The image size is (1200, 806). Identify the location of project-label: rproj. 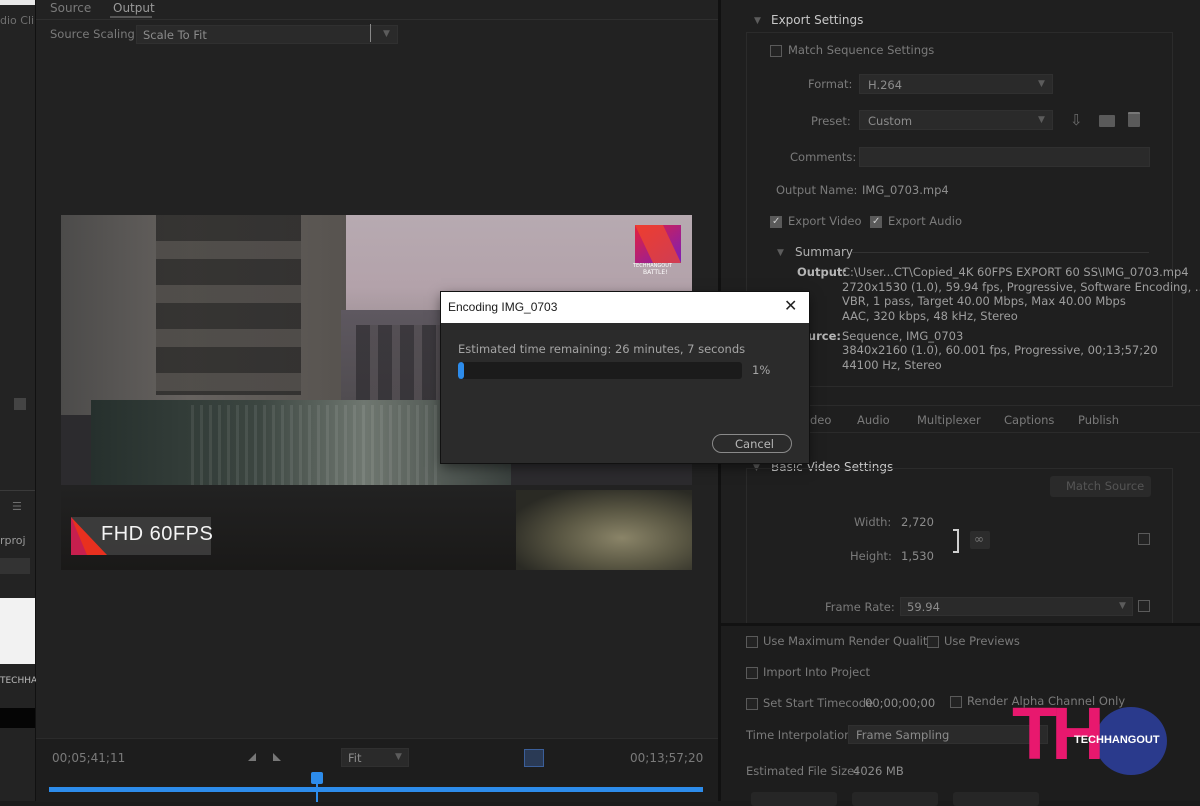
(13, 540).